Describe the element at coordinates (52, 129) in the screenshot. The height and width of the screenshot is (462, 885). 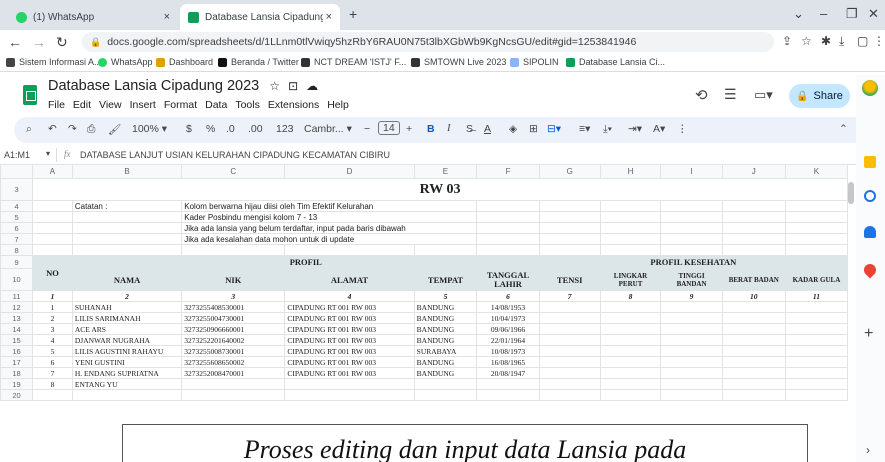
I see `undo-icon: ↶` at that location.